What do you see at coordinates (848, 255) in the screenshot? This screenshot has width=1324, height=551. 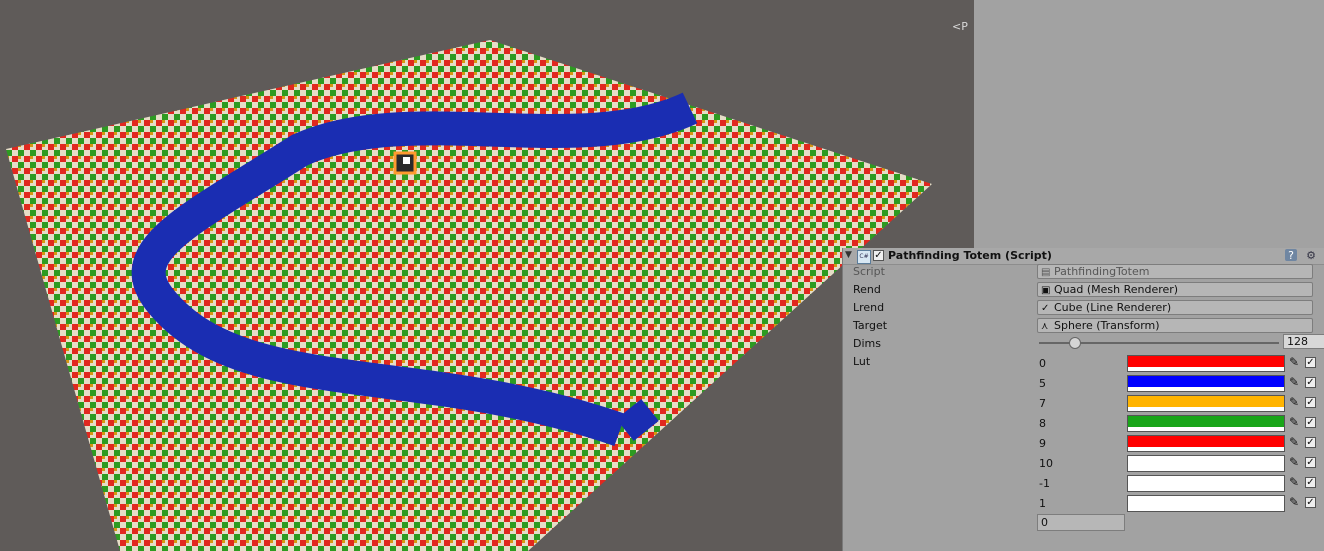 I see `foldout-icon: ▼` at bounding box center [848, 255].